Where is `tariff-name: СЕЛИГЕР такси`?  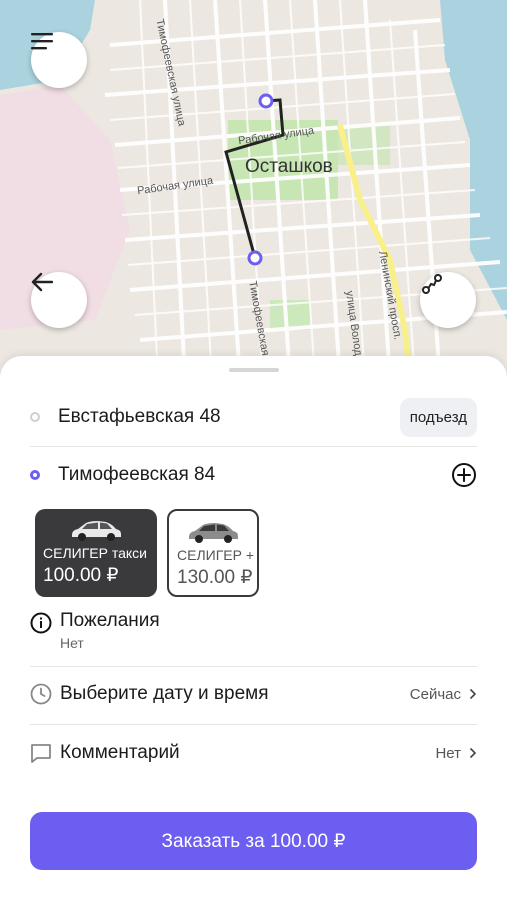
tariff-name: СЕЛИГЕР такси is located at coordinates (95, 553).